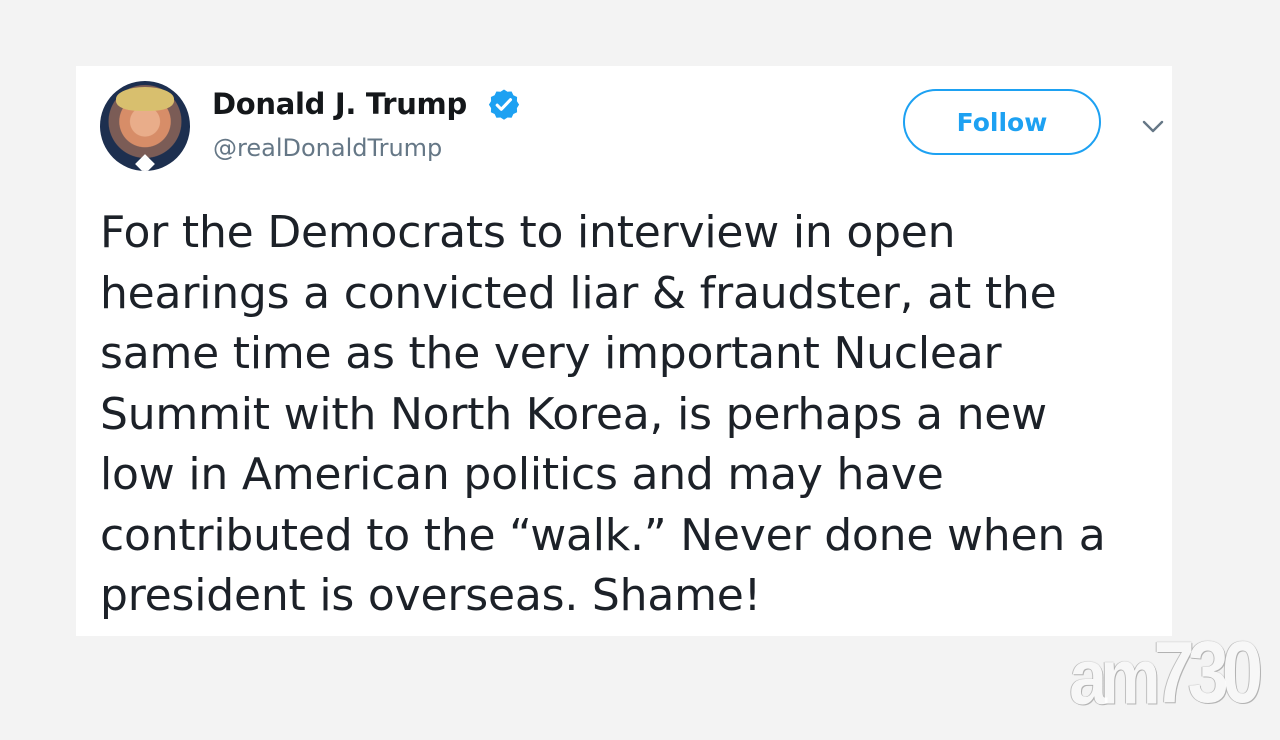 The image size is (1280, 740). I want to click on watermark-digits: 730, so click(1208, 671).